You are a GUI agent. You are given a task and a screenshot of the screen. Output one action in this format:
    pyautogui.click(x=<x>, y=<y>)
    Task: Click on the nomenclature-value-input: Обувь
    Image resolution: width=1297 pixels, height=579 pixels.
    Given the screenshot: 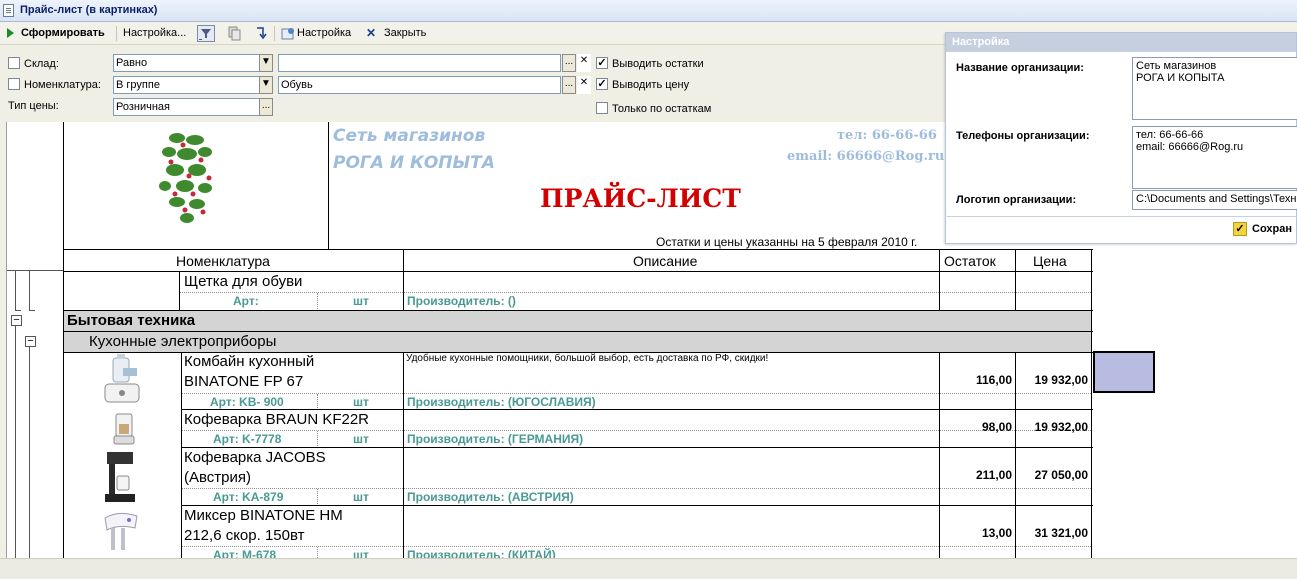 What is the action you would take?
    pyautogui.click(x=419, y=85)
    